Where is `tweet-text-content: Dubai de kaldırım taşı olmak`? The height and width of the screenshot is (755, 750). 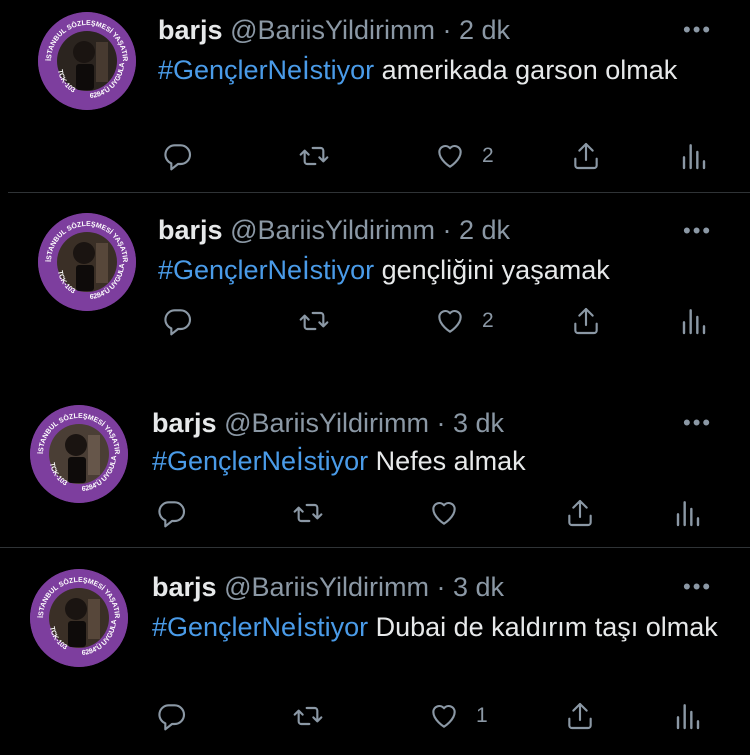
tweet-text-content: Dubai de kaldırım taşı olmak is located at coordinates (543, 627).